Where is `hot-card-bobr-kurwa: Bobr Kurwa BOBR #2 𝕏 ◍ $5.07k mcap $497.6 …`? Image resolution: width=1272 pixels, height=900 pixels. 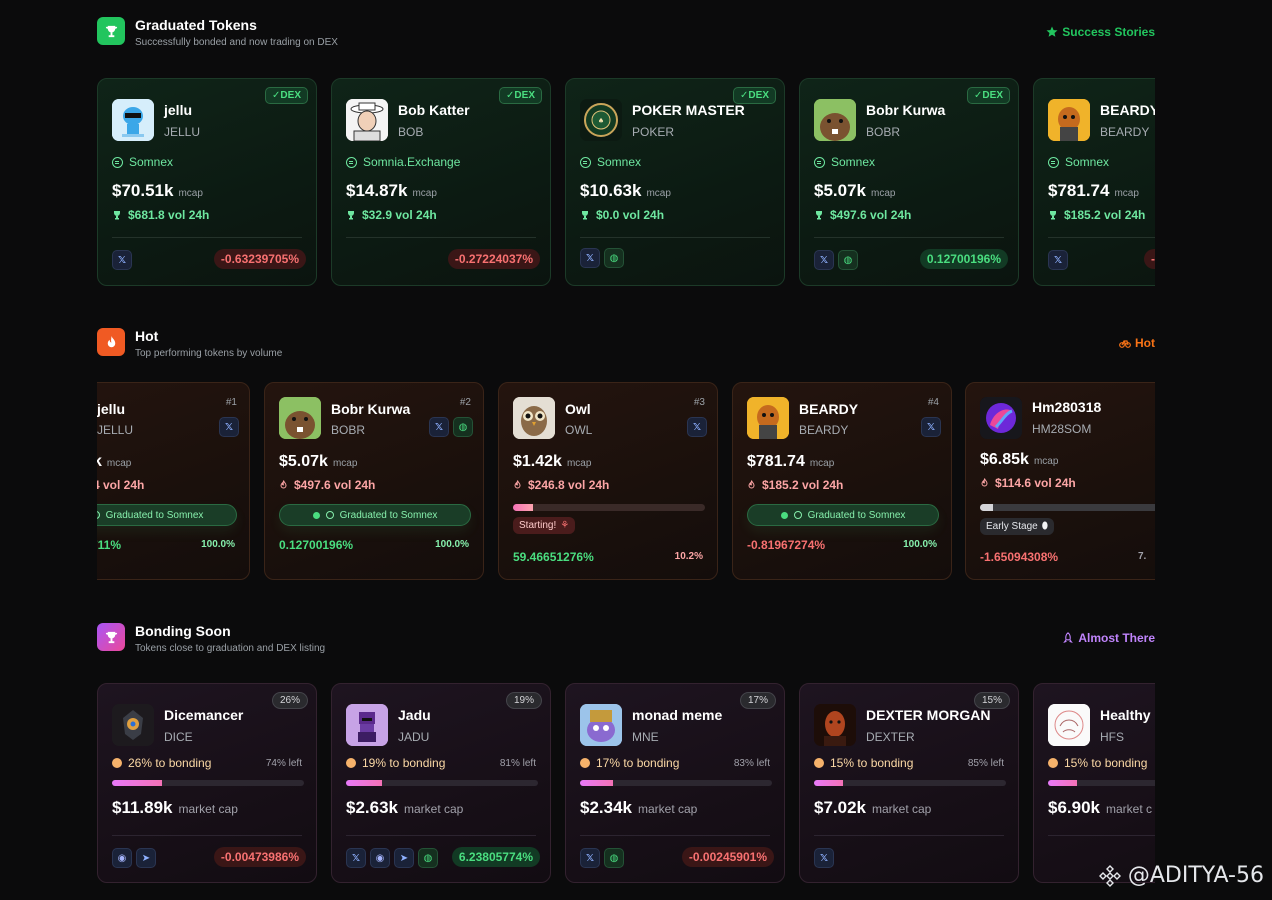
hot-card-bobr-kurwa: Bobr Kurwa BOBR #2 𝕏 ◍ $5.07k mcap $497.6 … is located at coordinates (374, 481).